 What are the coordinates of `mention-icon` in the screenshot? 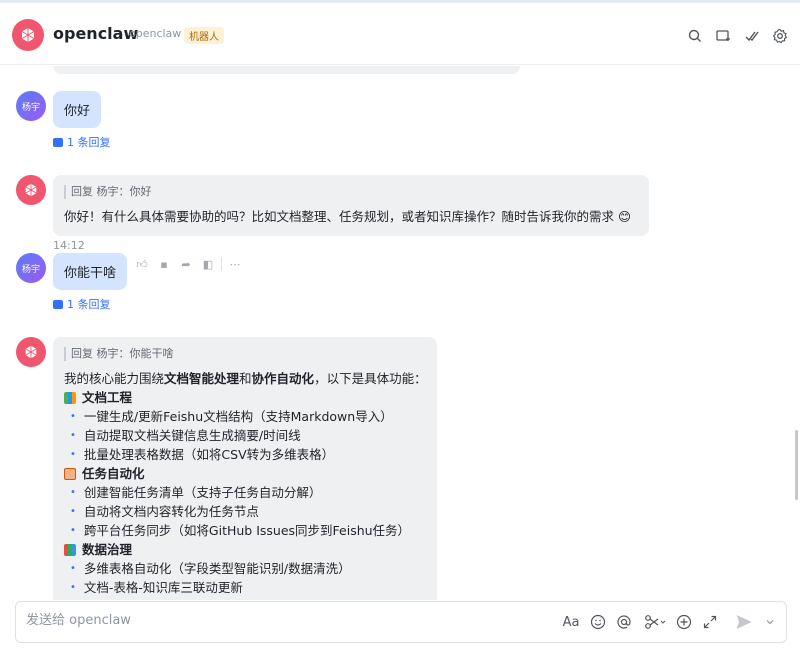 It's located at (624, 622).